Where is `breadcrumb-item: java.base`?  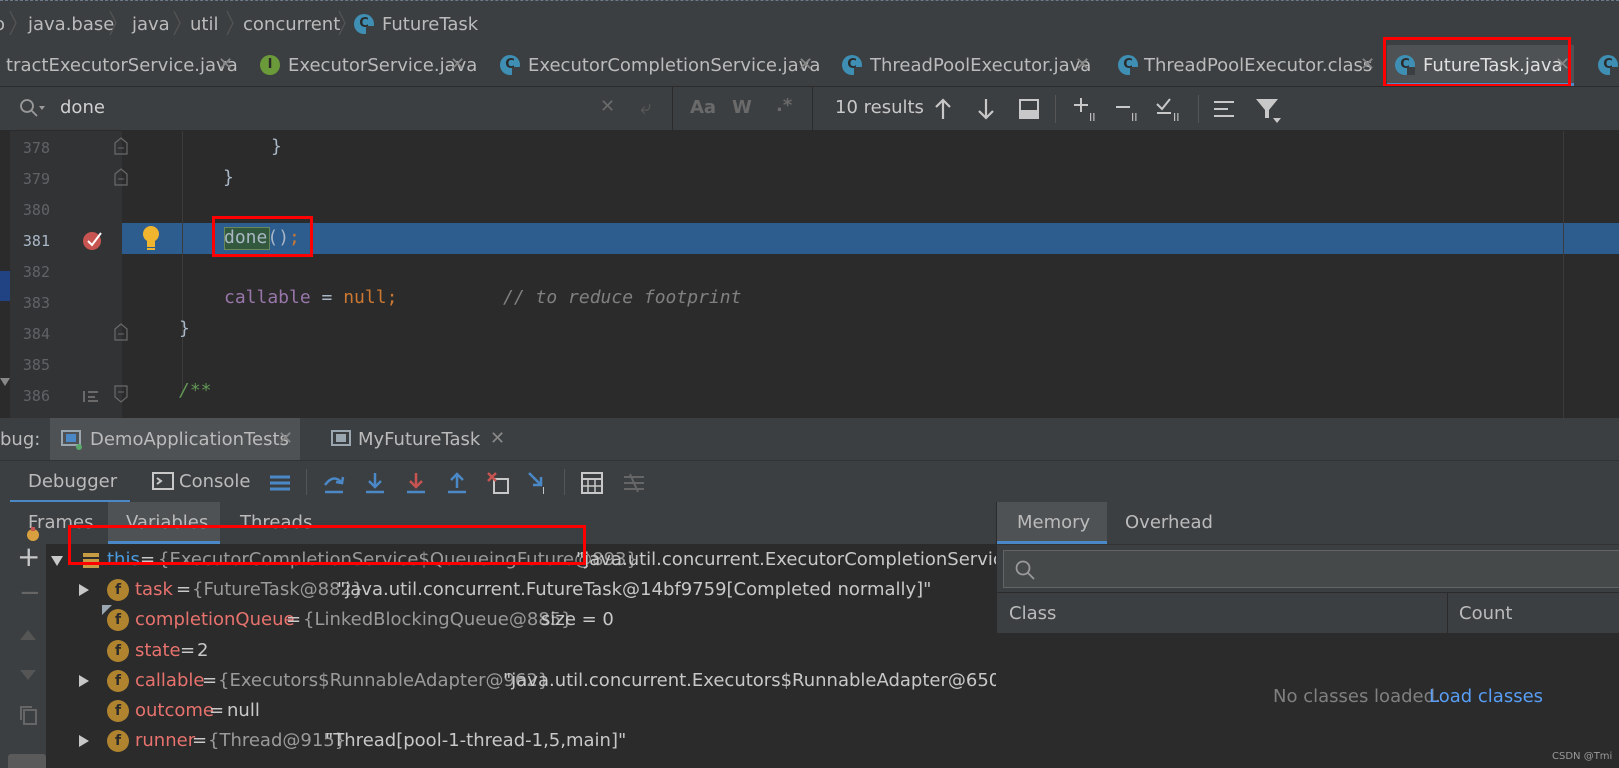
breadcrumb-item: java.base is located at coordinates (71, 24).